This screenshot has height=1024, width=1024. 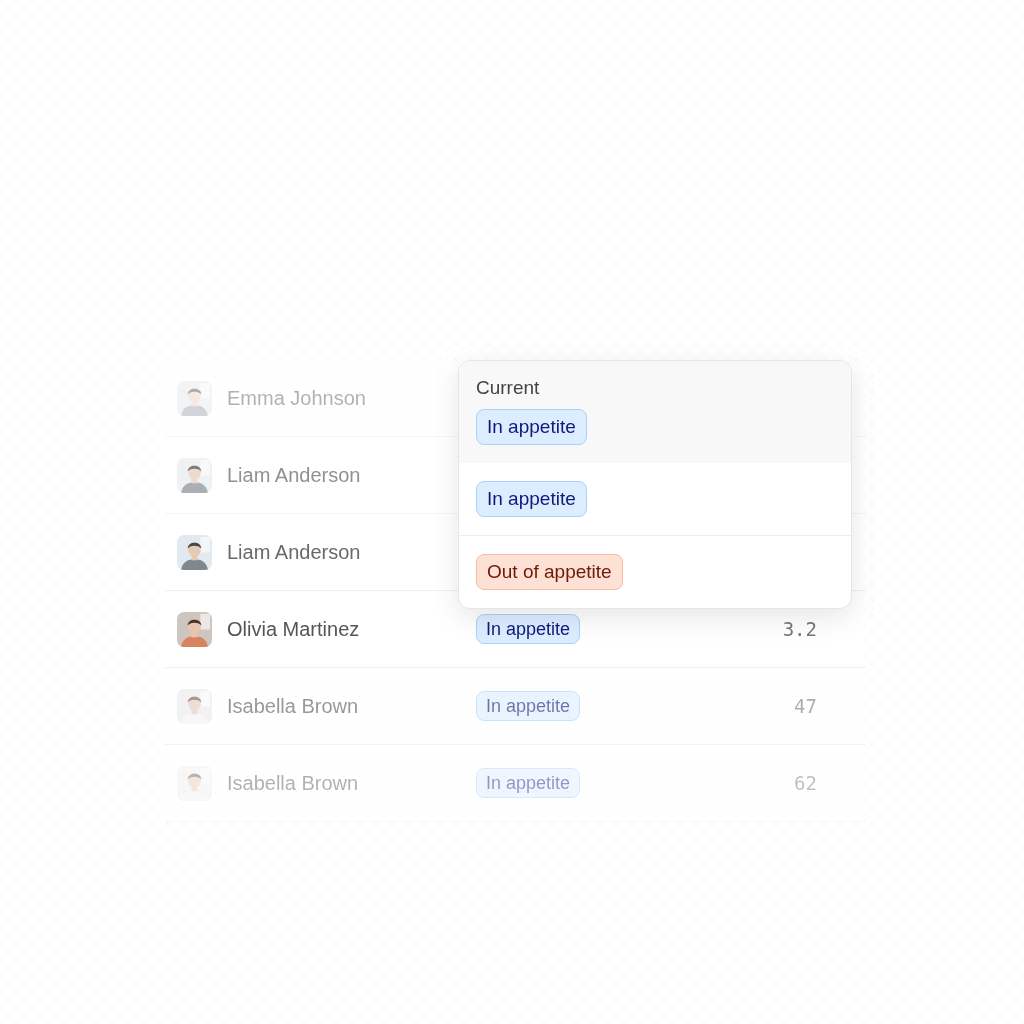 What do you see at coordinates (805, 706) in the screenshot?
I see `value-text: 47` at bounding box center [805, 706].